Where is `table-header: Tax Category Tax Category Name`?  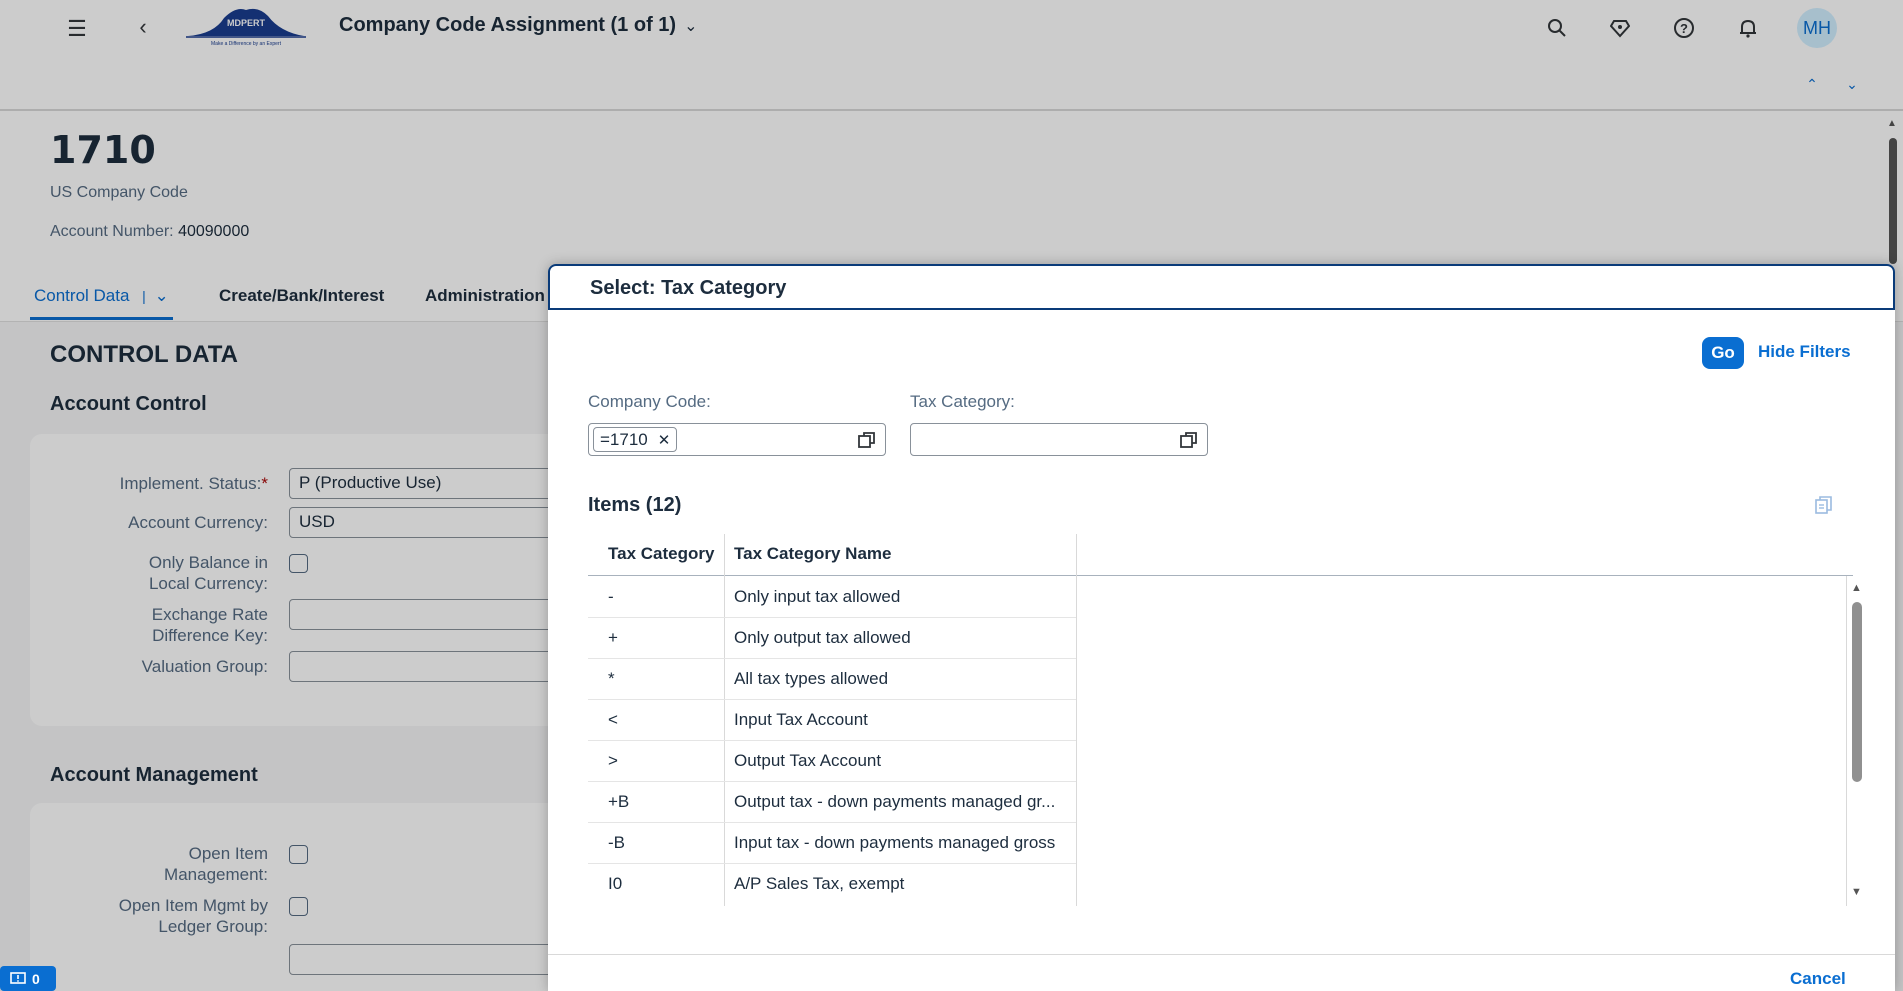 table-header: Tax Category Tax Category Name is located at coordinates (1220, 555).